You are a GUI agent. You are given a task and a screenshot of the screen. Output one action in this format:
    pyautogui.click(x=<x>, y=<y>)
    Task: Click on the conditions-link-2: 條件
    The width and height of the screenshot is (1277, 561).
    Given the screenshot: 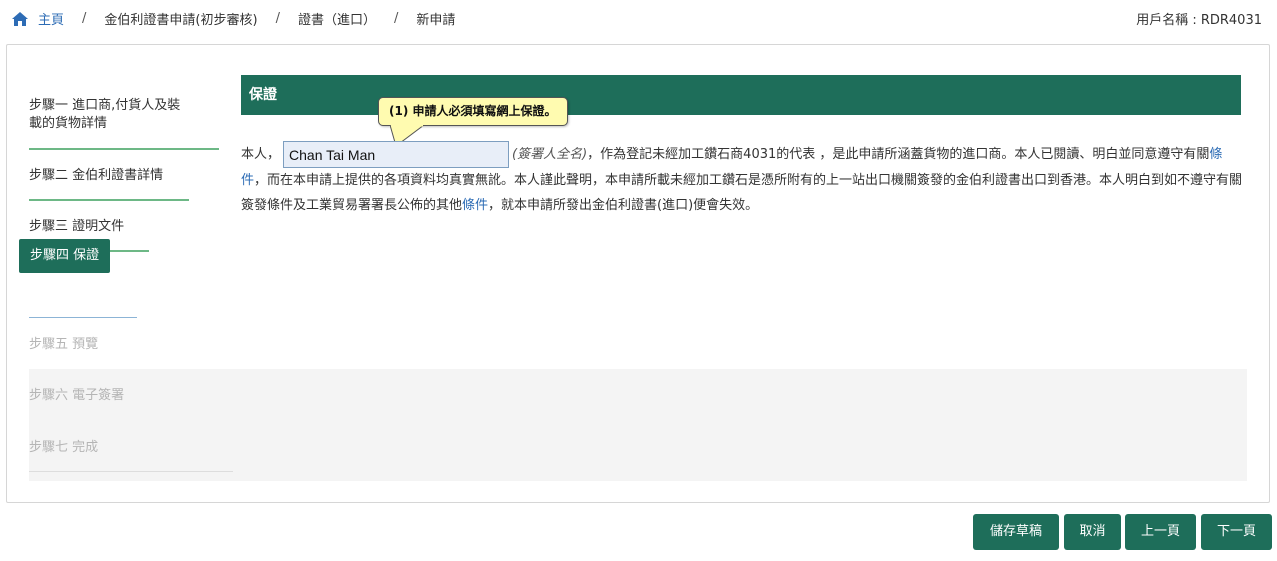 What is the action you would take?
    pyautogui.click(x=475, y=205)
    